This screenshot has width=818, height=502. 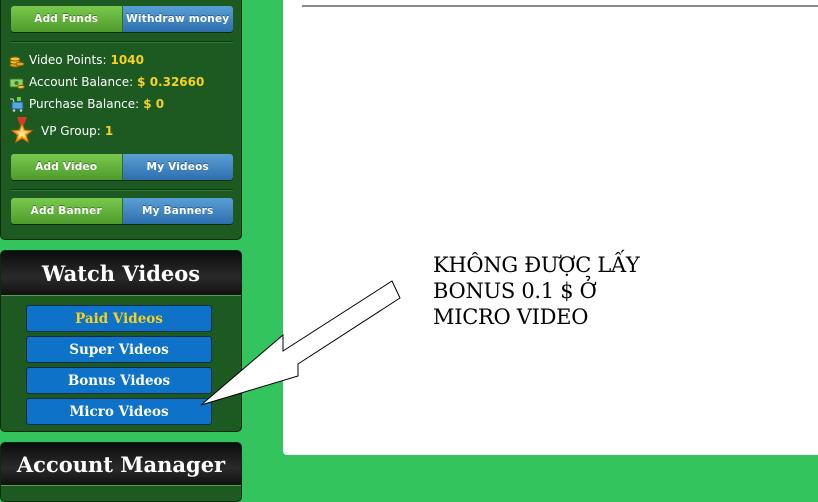 I want to click on account-manager-panel: Account Manager, so click(x=121, y=472).